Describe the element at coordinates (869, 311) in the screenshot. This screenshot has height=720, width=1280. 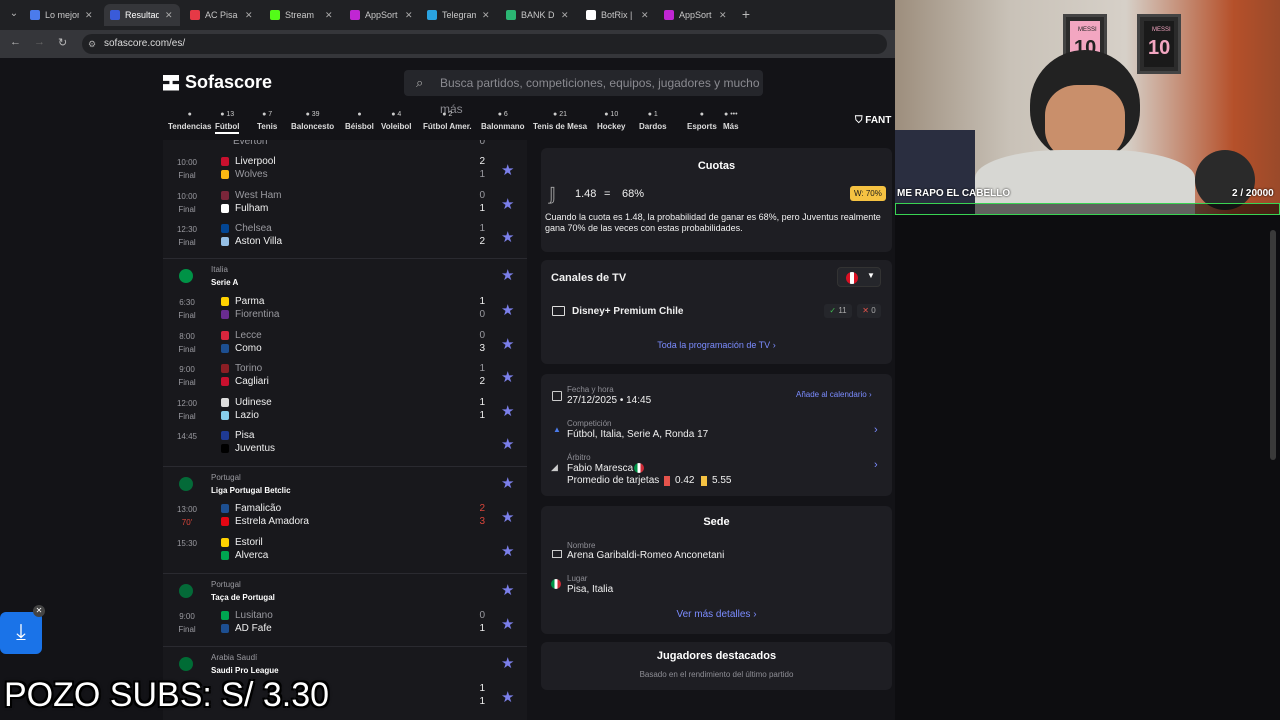
I see `vote-down-button: ✕ 0` at that location.